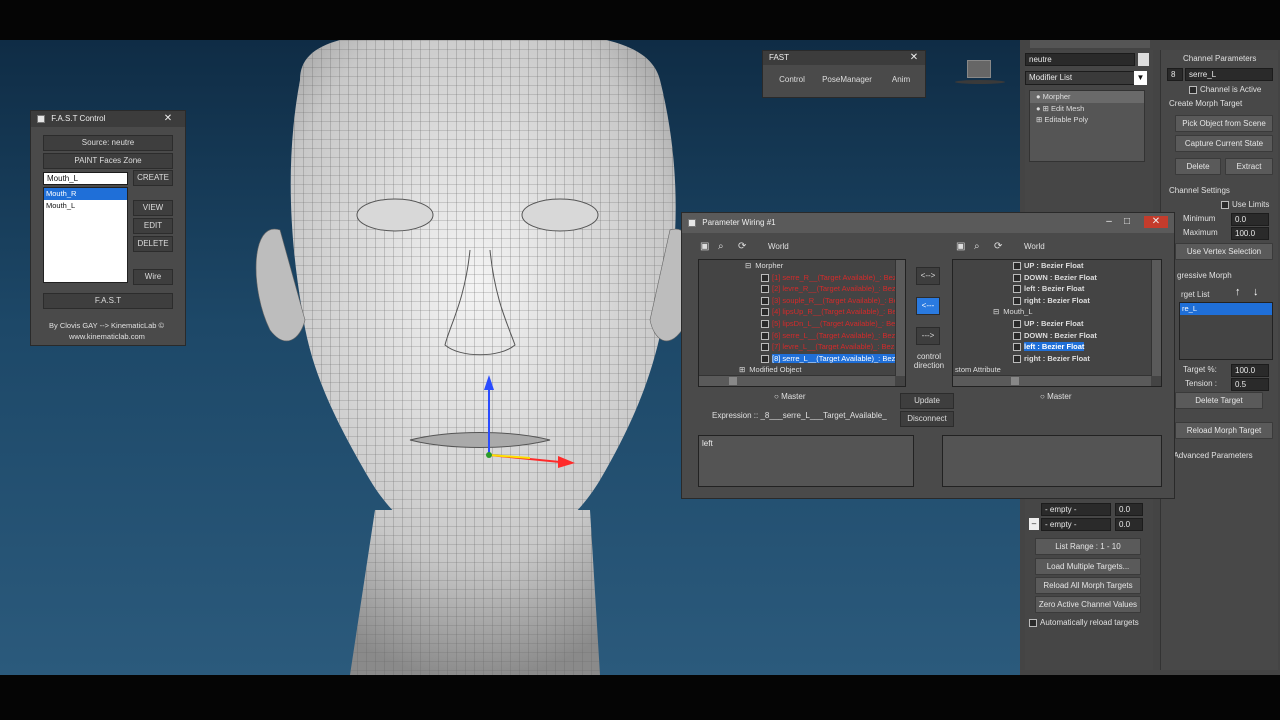  I want to click on arrow-down-icon: ↓, so click(1256, 292).